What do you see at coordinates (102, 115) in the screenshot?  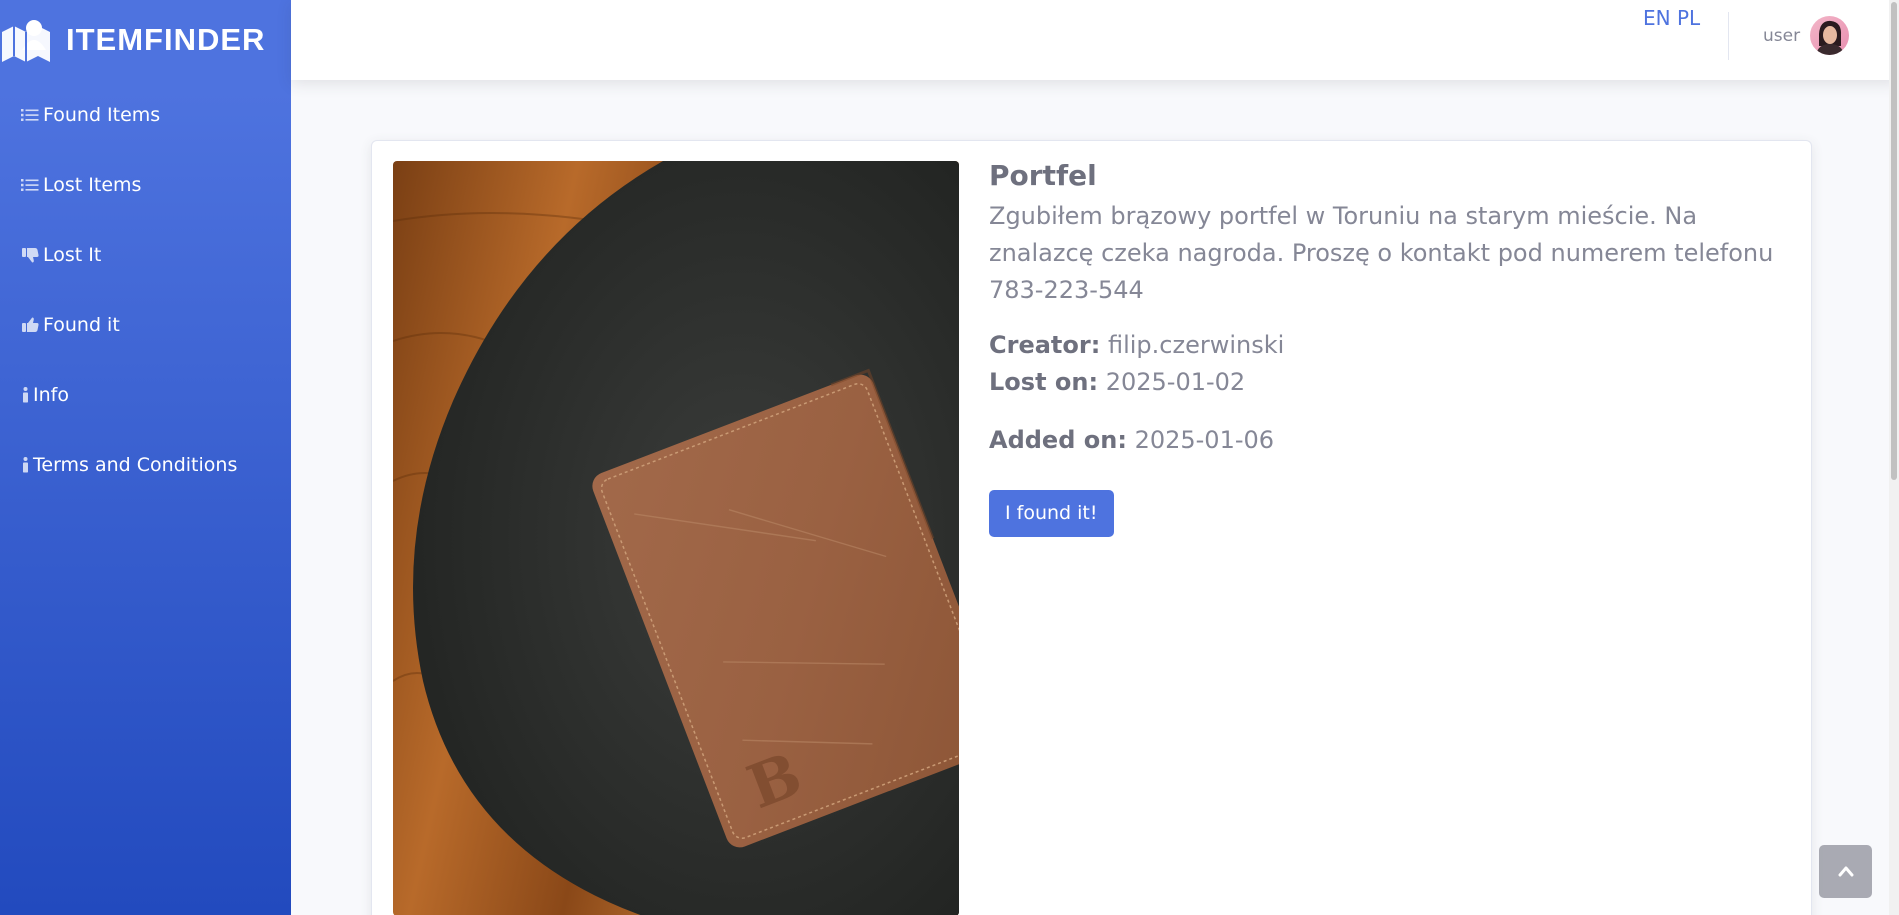 I see `sidebar-item-label: Found Items` at bounding box center [102, 115].